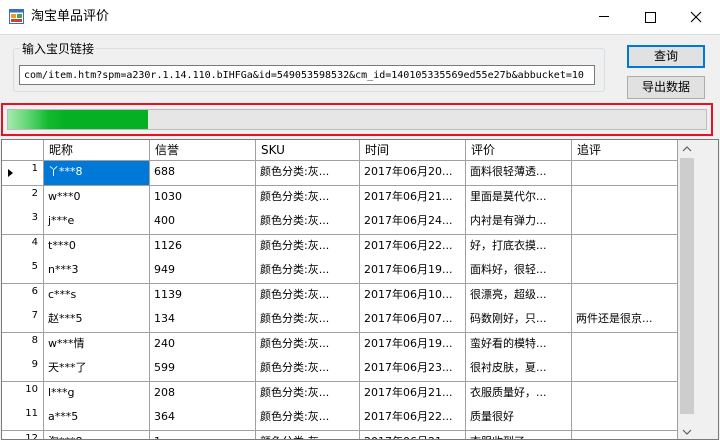 Image resolution: width=720 pixels, height=440 pixels. I want to click on grid-cell: 质量很好, so click(519, 418).